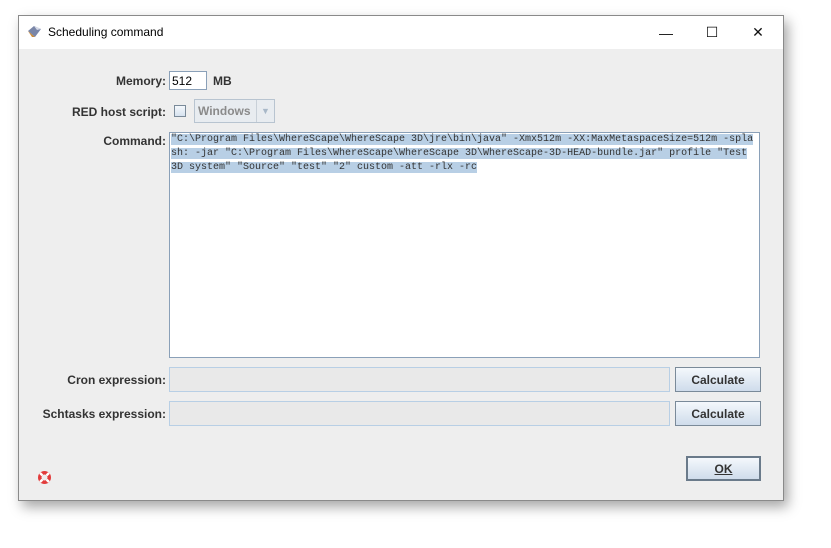 The width and height of the screenshot is (831, 548). I want to click on lifebuoy-icon, so click(44, 477).